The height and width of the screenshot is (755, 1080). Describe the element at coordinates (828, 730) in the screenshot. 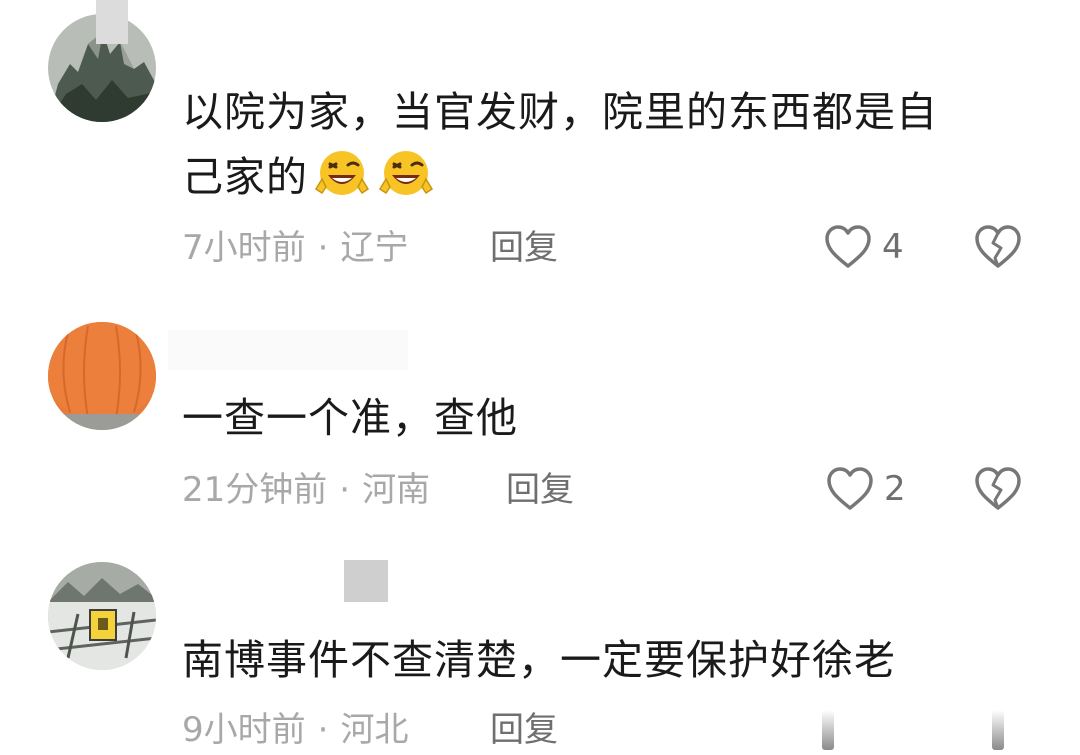

I see `like-button-partial` at that location.